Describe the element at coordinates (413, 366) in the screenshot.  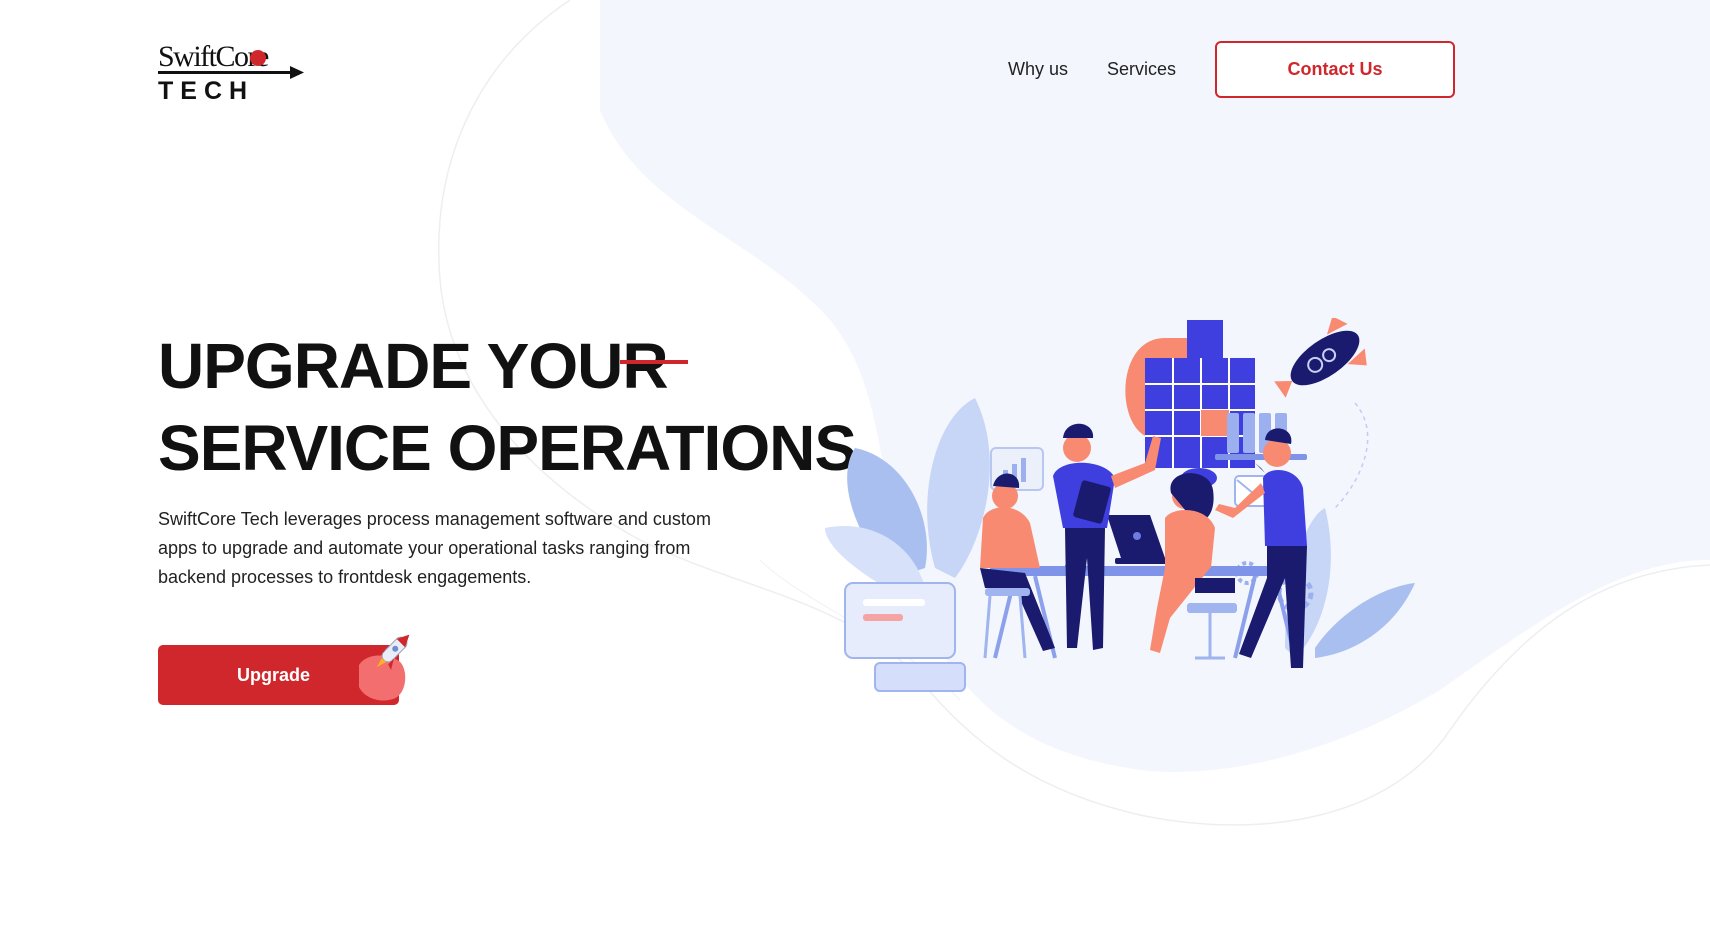
I see `hero-title-line-1: UPGRADE YOUR` at that location.